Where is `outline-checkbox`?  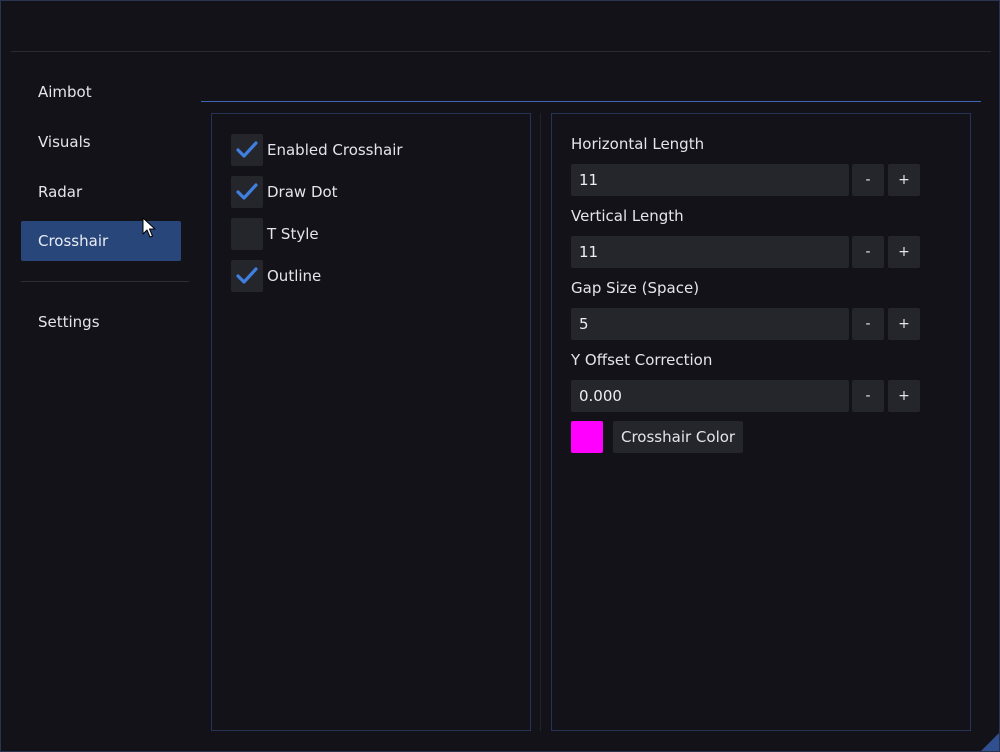
outline-checkbox is located at coordinates (247, 276).